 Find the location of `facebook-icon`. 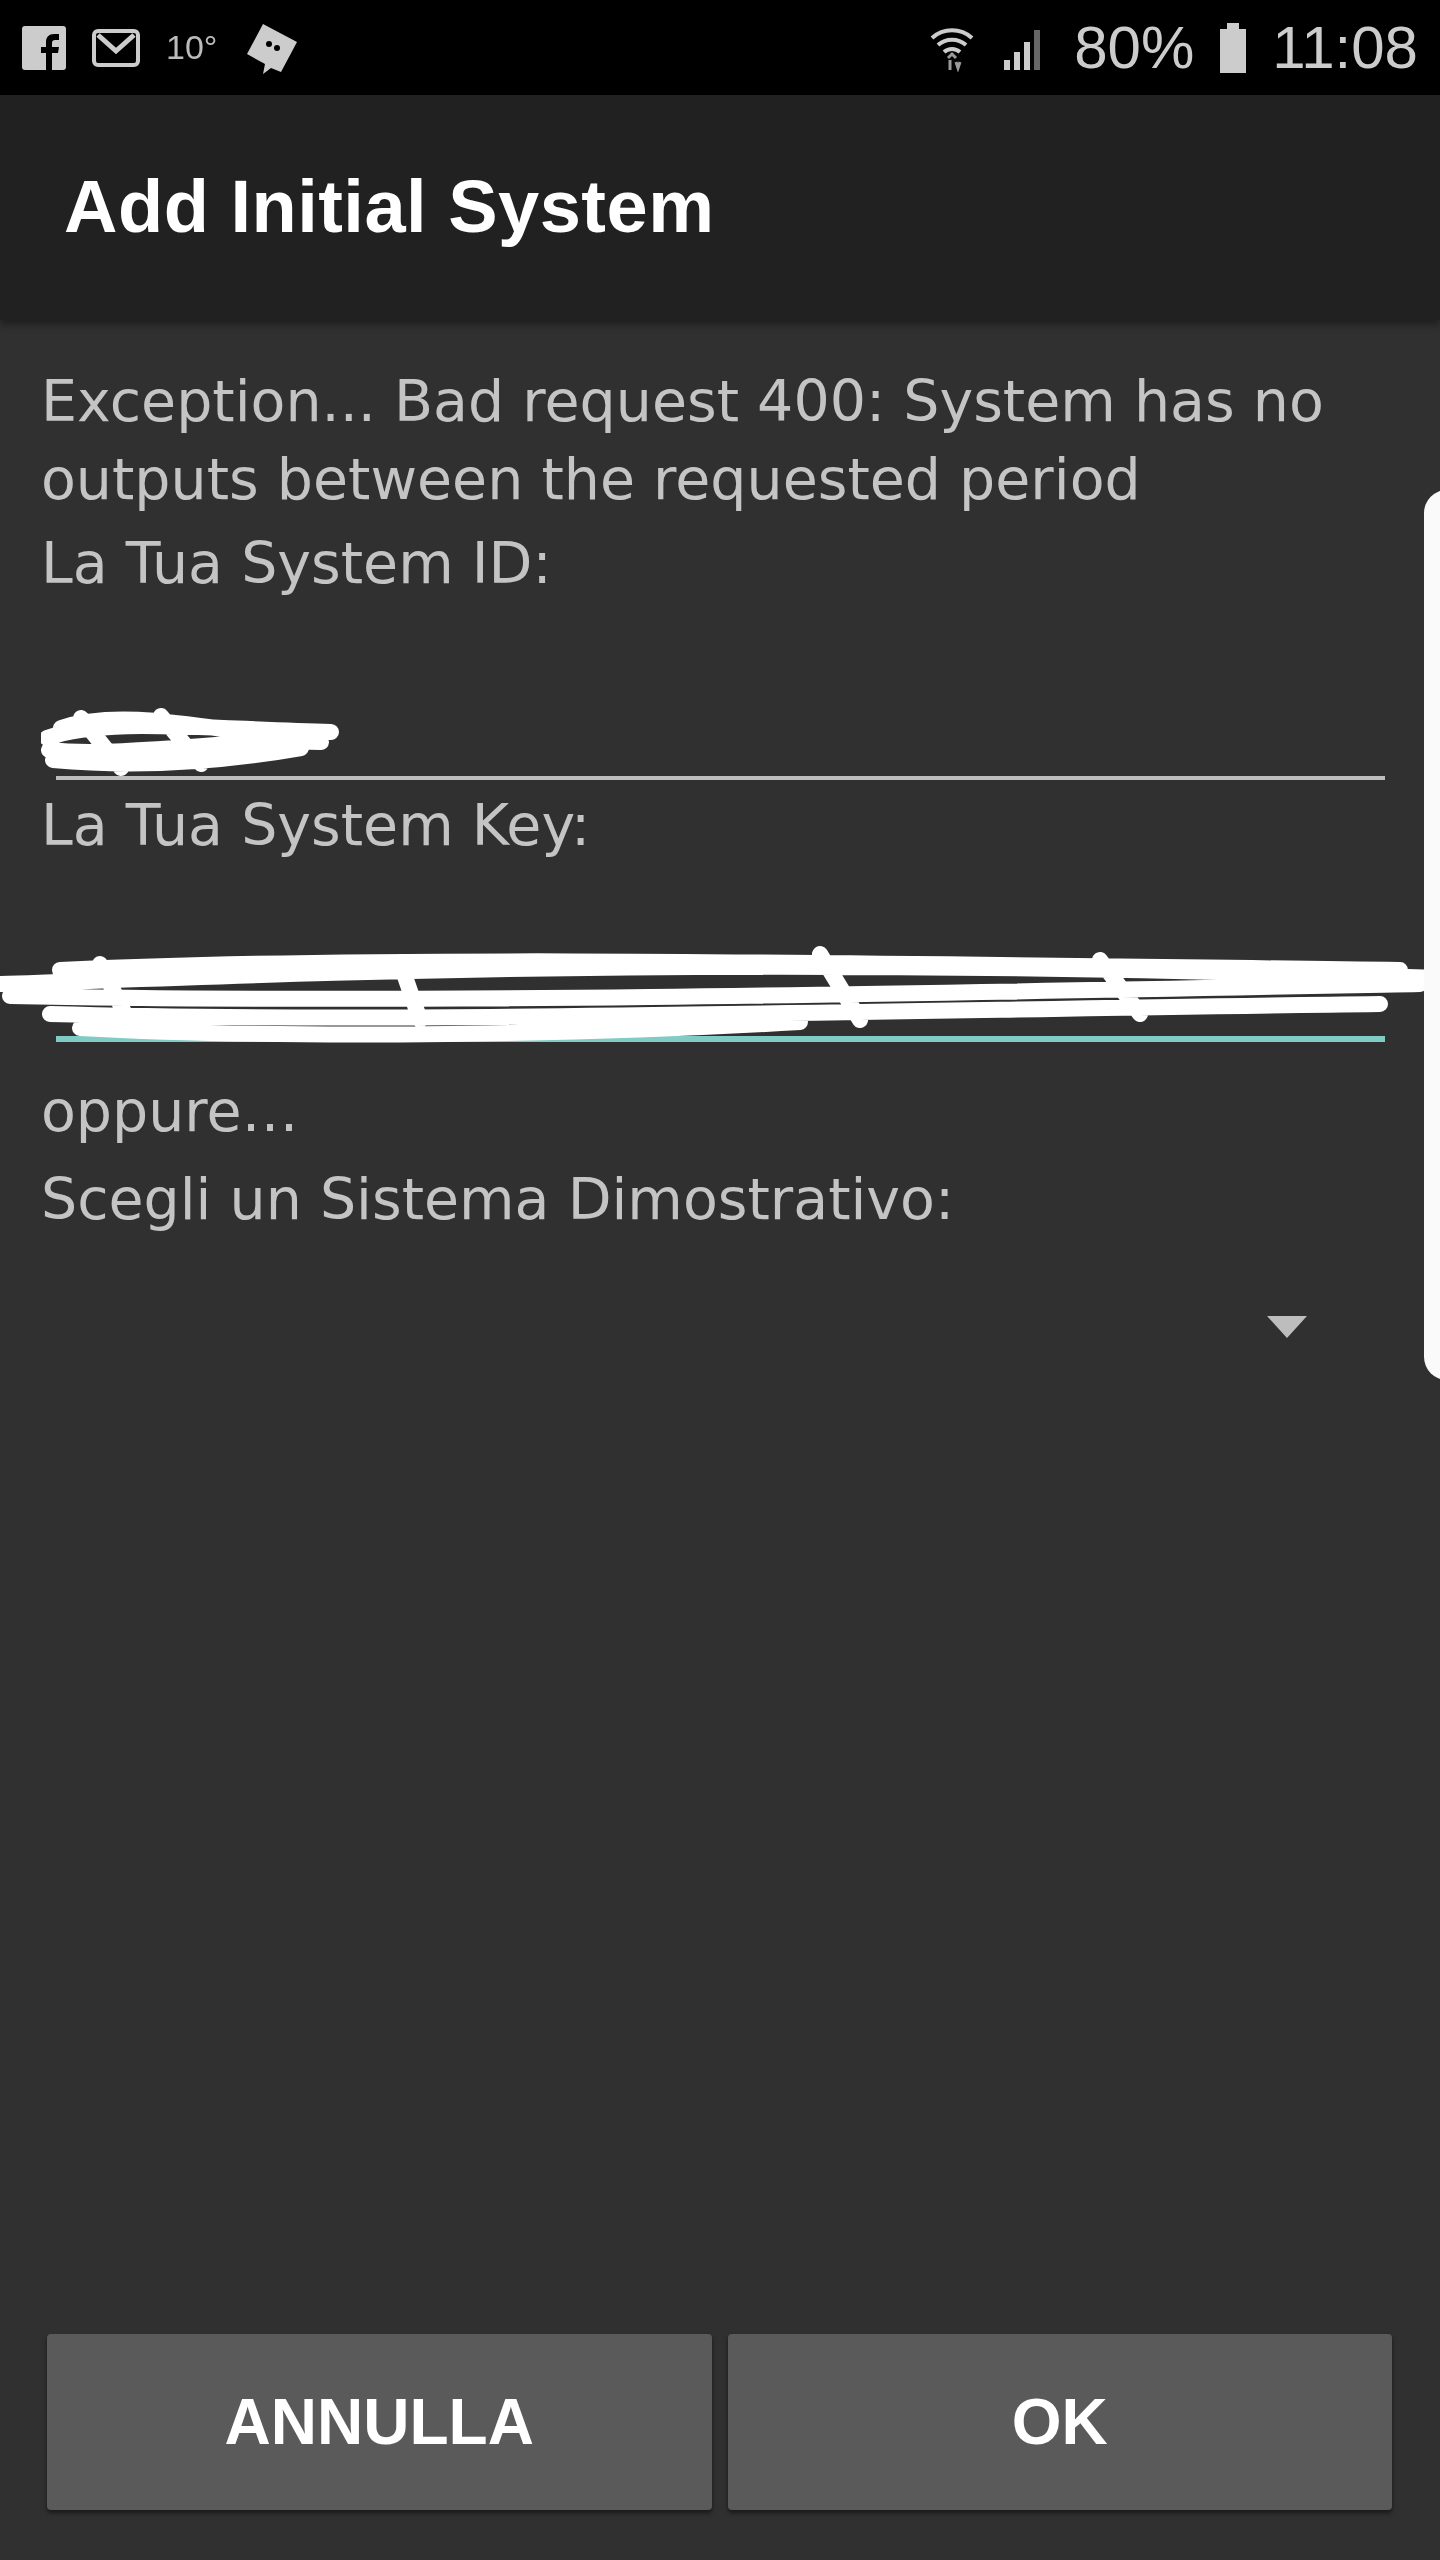

facebook-icon is located at coordinates (44, 47).